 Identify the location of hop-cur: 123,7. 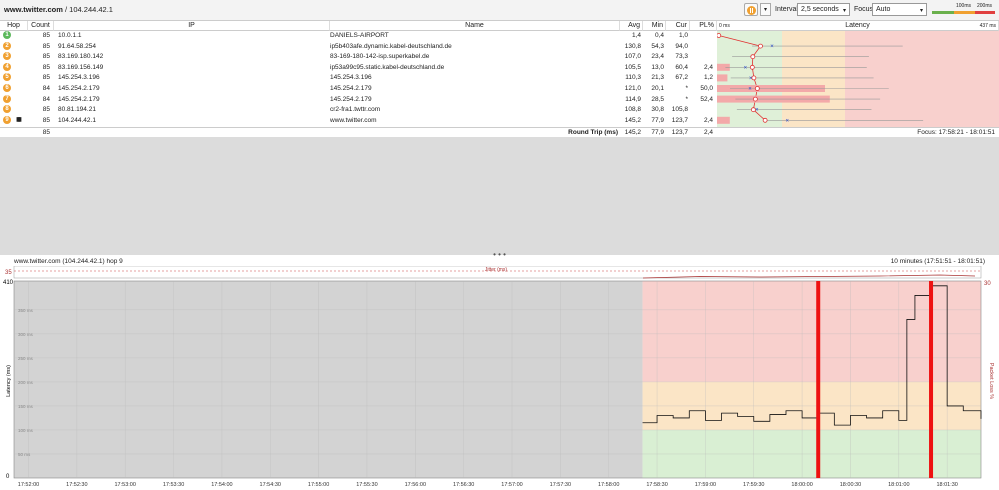
(679, 120).